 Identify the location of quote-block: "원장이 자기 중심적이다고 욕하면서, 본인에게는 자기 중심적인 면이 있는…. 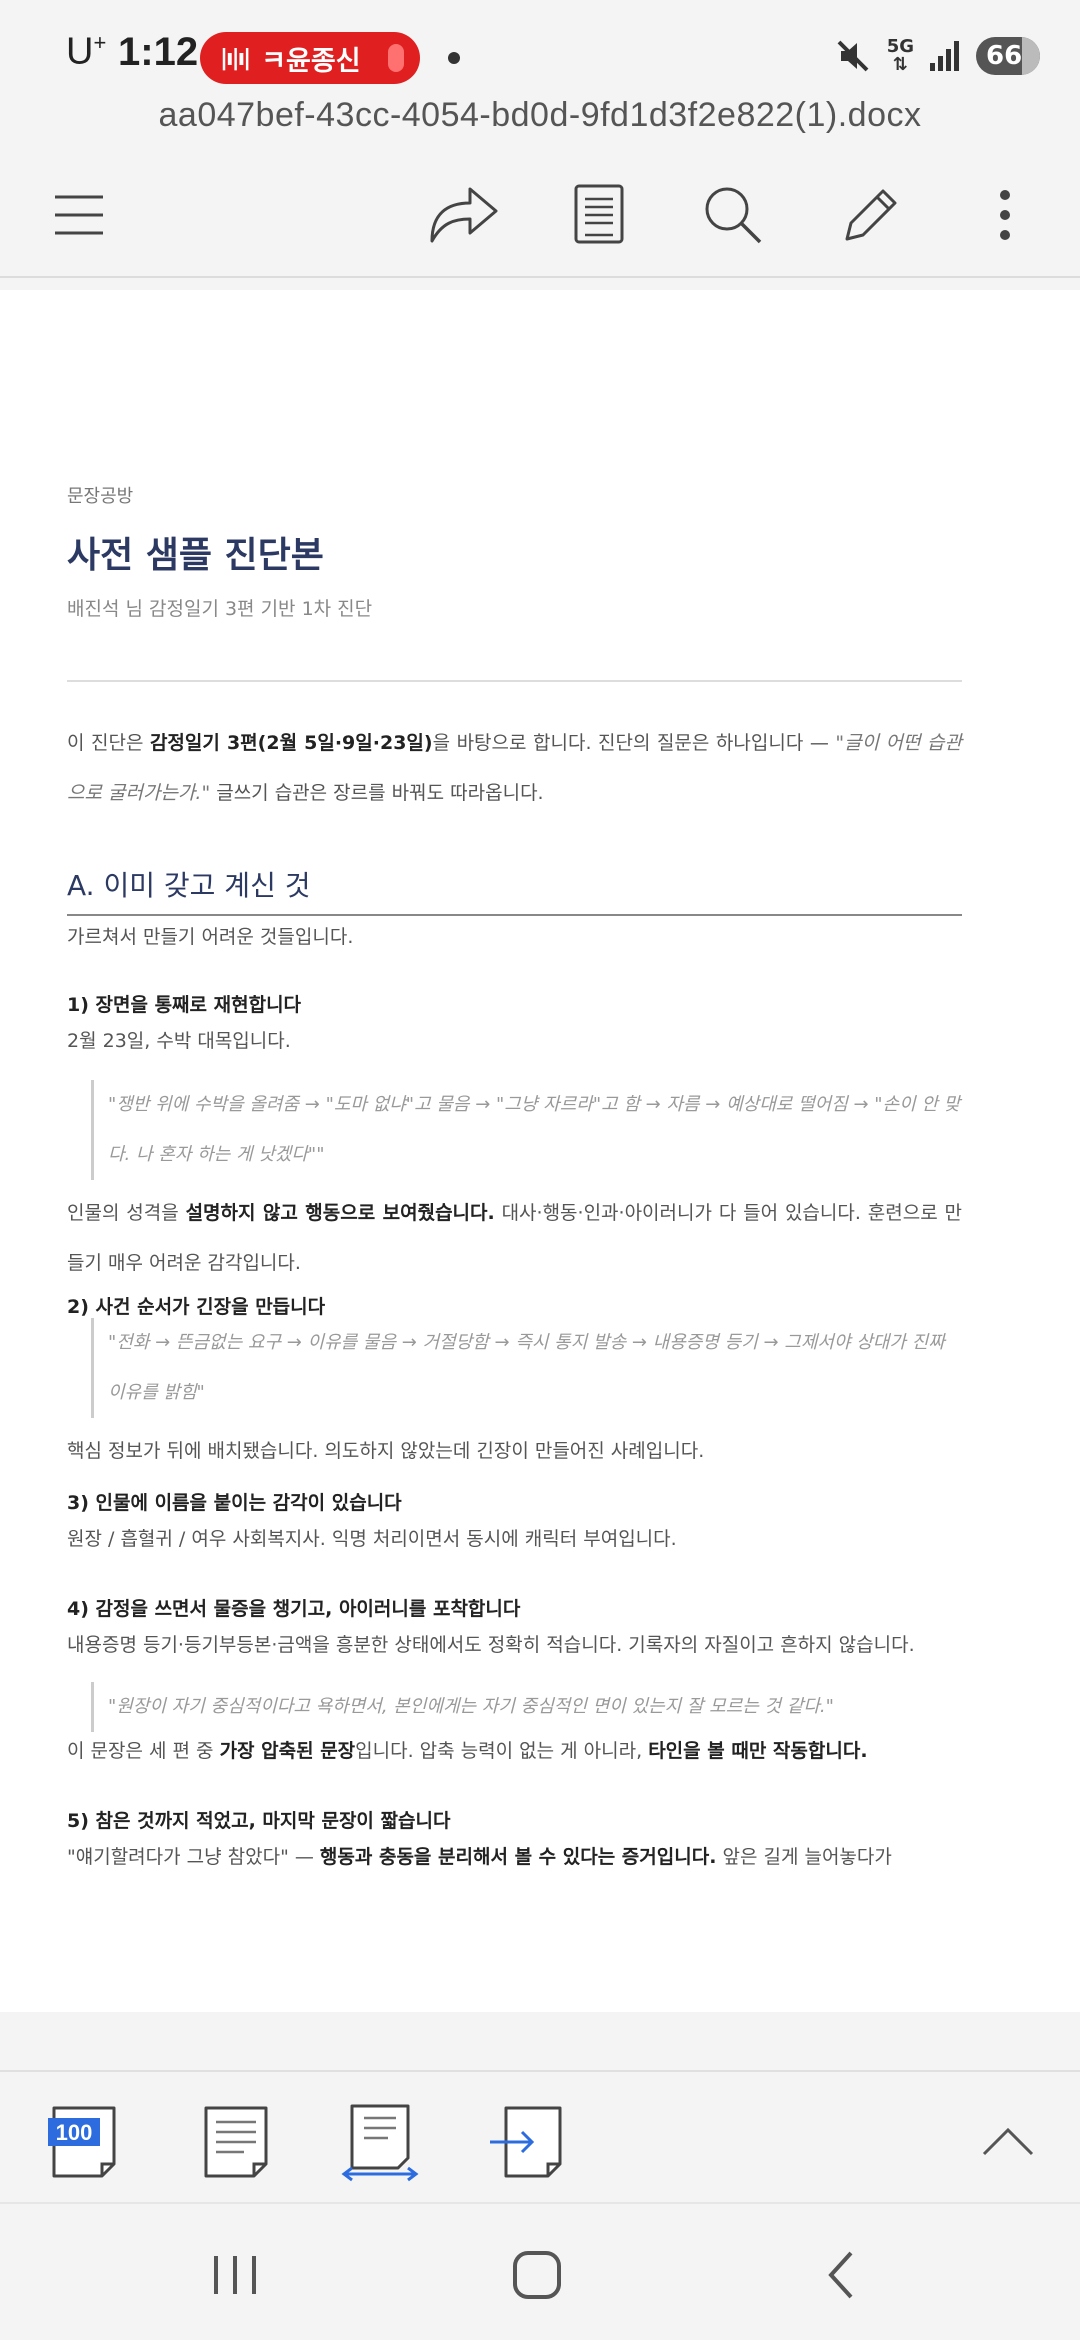
(526, 1707).